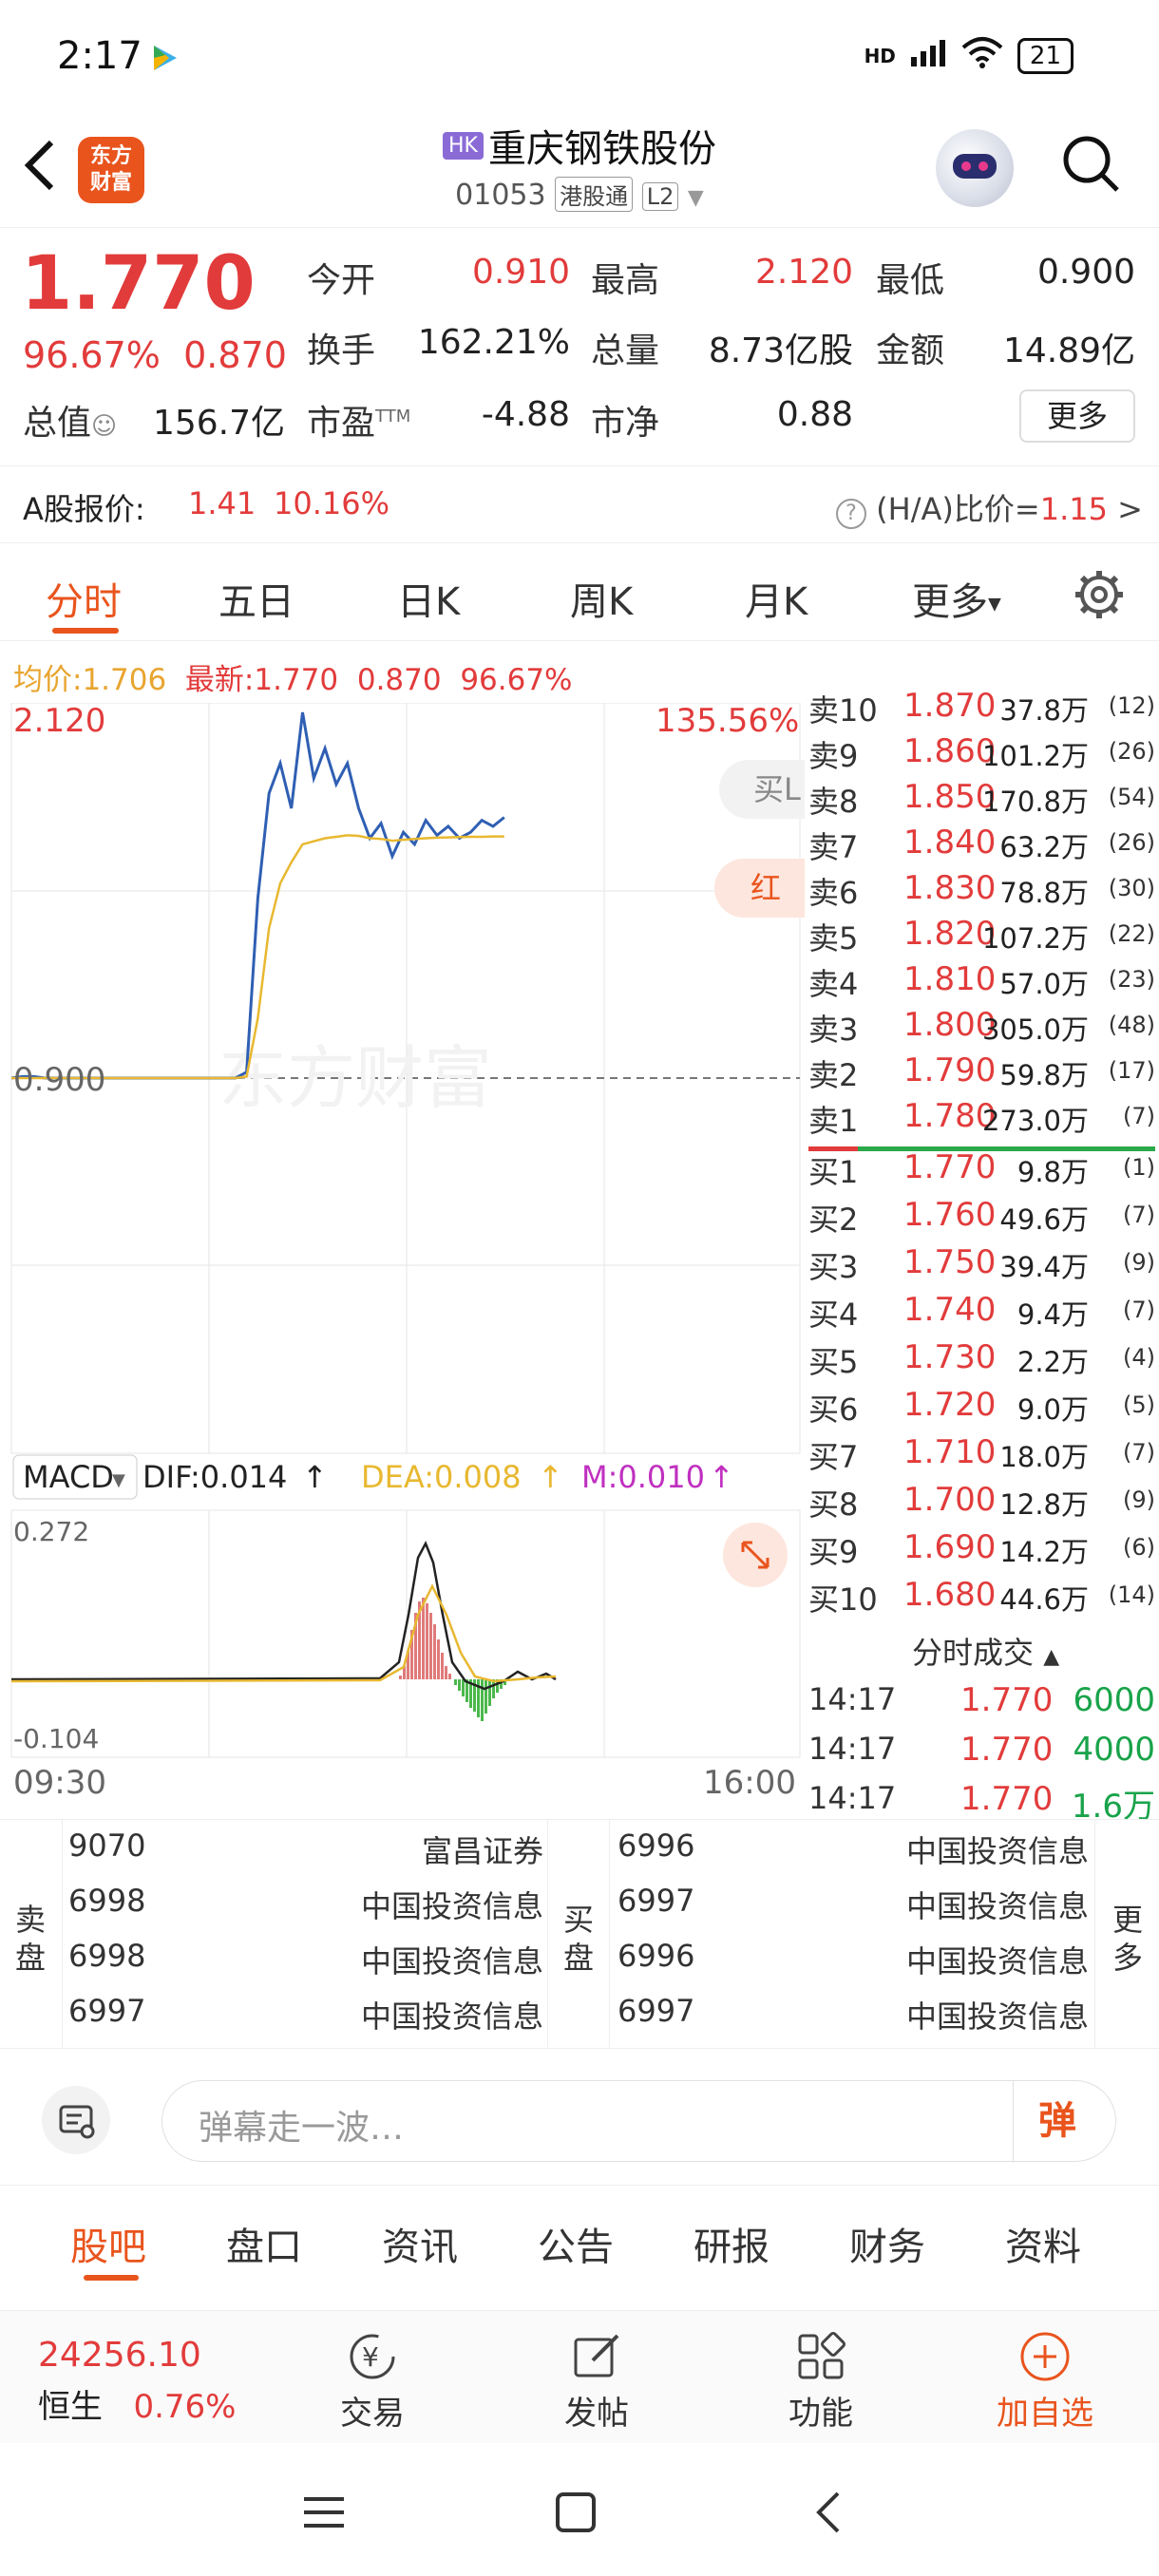 The height and width of the screenshot is (2576, 1159). I want to click on post-button: 发帖, so click(597, 2382).